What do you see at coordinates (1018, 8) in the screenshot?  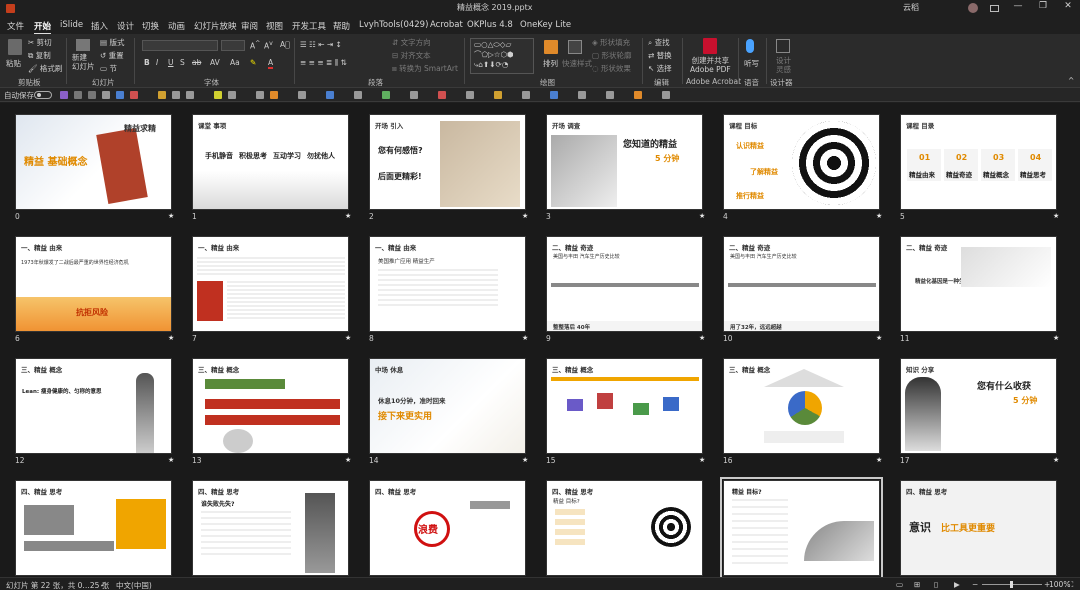 I see `minimize-button: —` at bounding box center [1018, 8].